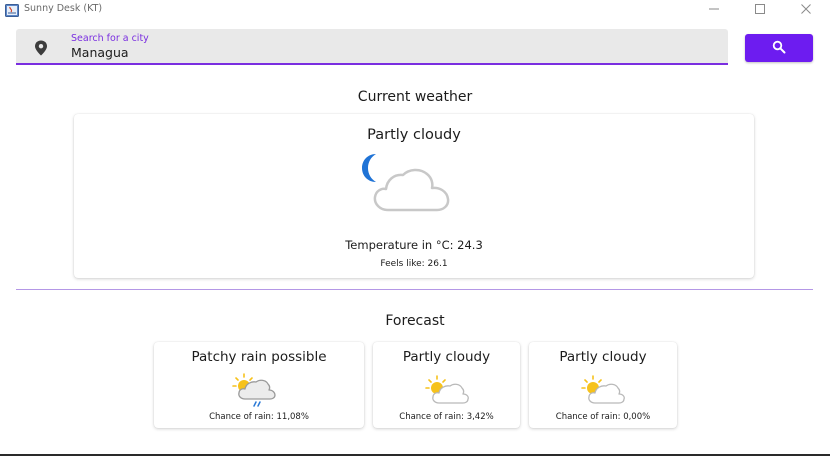 This screenshot has height=456, width=830. What do you see at coordinates (259, 417) in the screenshot?
I see `forecast-rain-chance: Chance of rain: 11,08%` at bounding box center [259, 417].